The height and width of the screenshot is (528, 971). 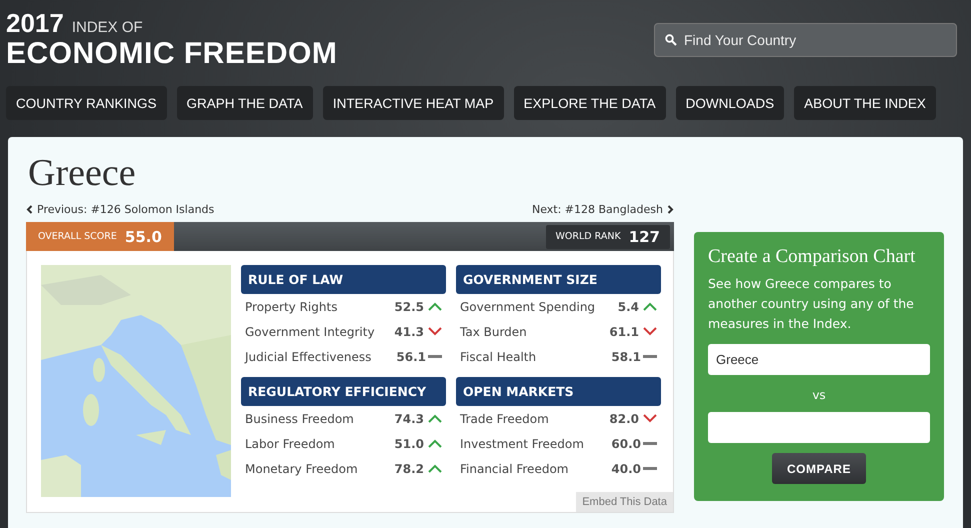 What do you see at coordinates (522, 443) in the screenshot?
I see `measure-name: Investment Freedom` at bounding box center [522, 443].